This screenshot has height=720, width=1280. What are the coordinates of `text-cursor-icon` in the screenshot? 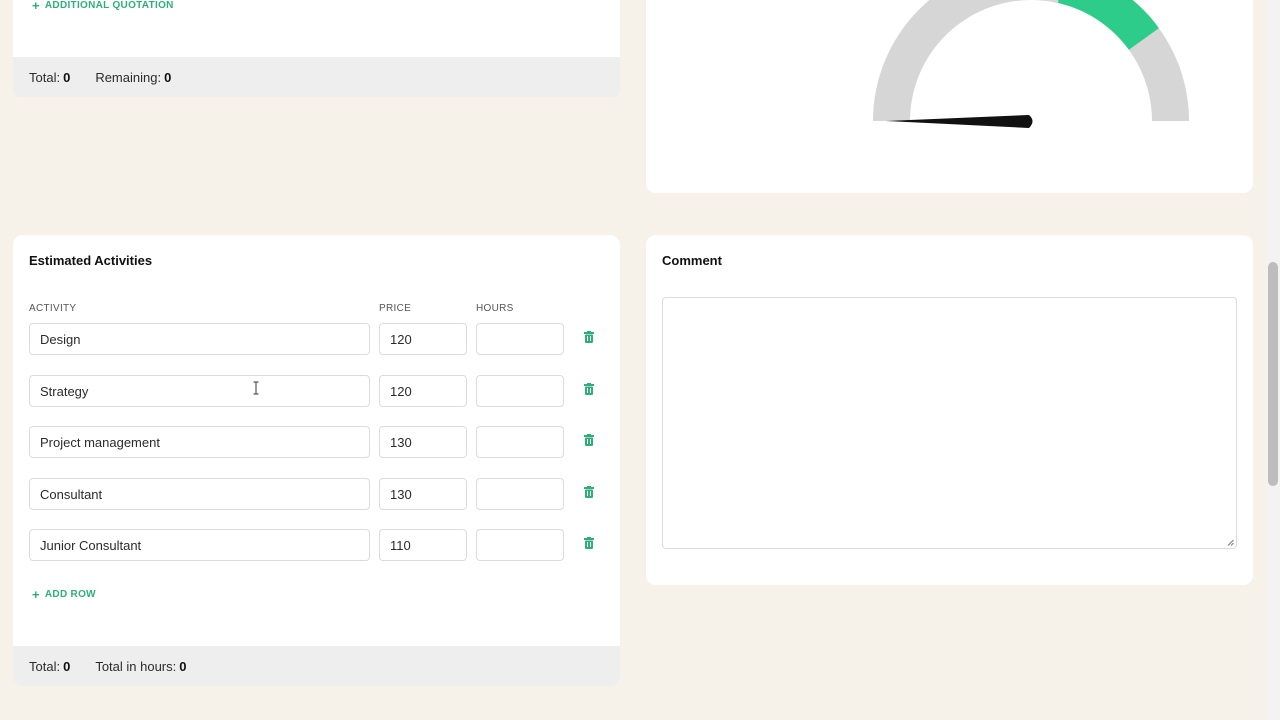 It's located at (256, 388).